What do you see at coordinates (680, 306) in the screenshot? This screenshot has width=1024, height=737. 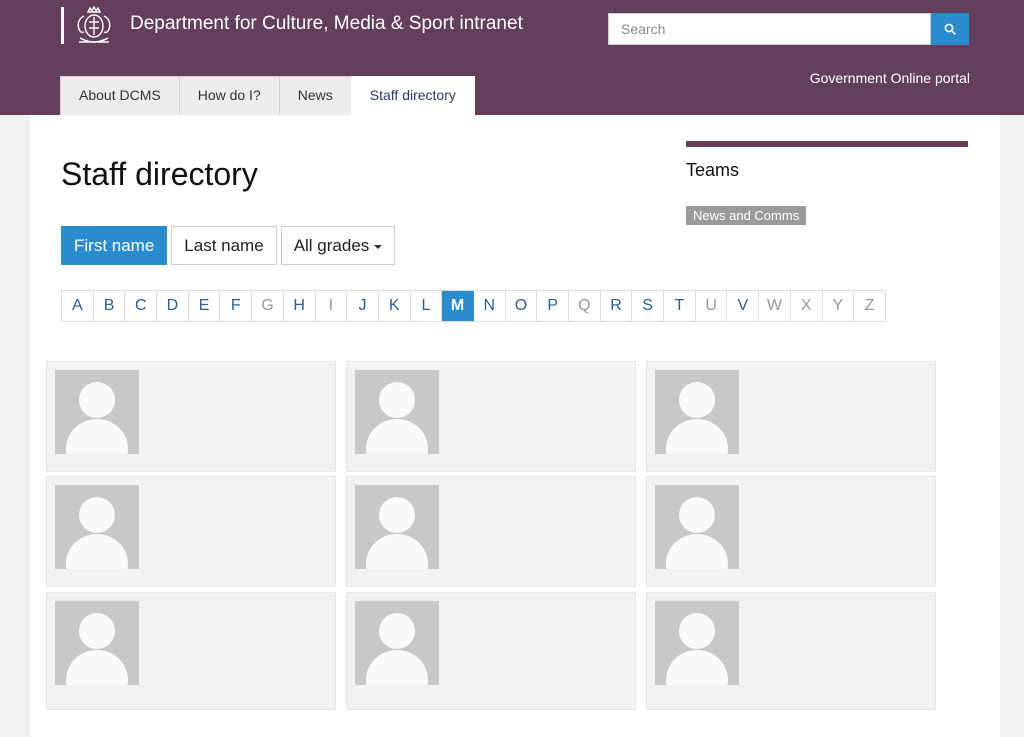 I see `letter-t: T` at bounding box center [680, 306].